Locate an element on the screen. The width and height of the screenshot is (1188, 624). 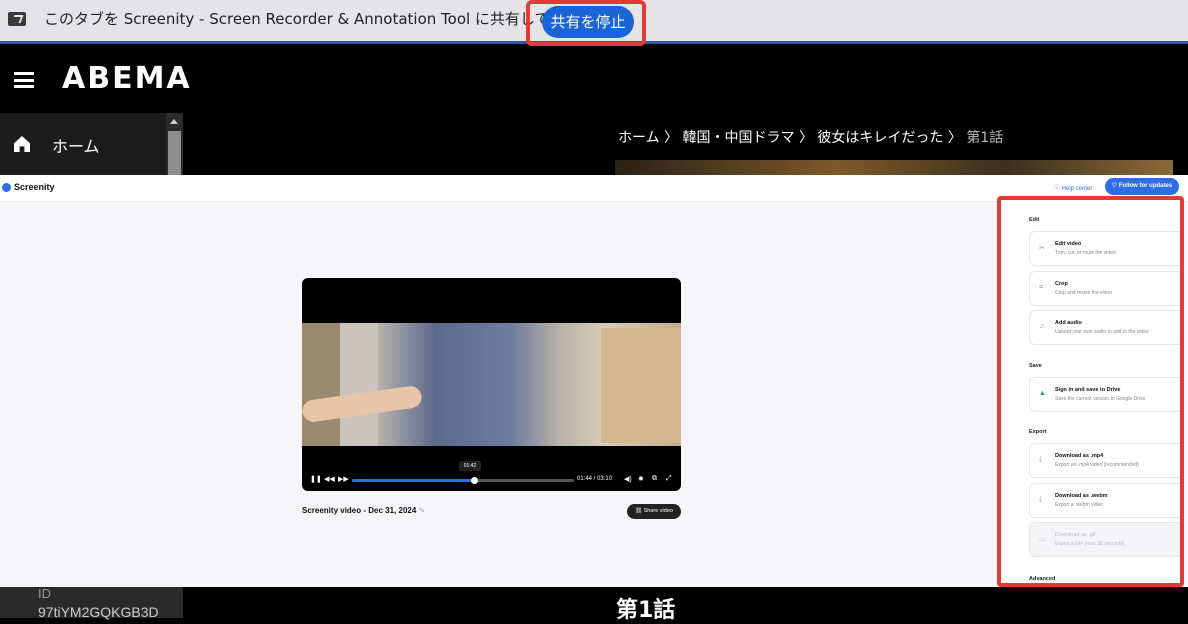
video-player: 01:42 ❚❚ ◀◀ ▶▶ 01:44 / 03:10 ◀) ✹ ⧉ ⤢ is located at coordinates (491, 384).